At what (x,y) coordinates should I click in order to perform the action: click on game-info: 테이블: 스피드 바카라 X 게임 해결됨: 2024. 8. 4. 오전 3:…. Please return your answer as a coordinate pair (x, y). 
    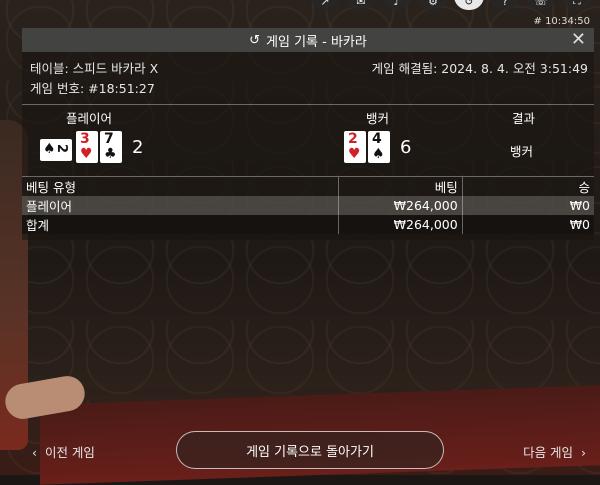
    Looking at the image, I should click on (308, 78).